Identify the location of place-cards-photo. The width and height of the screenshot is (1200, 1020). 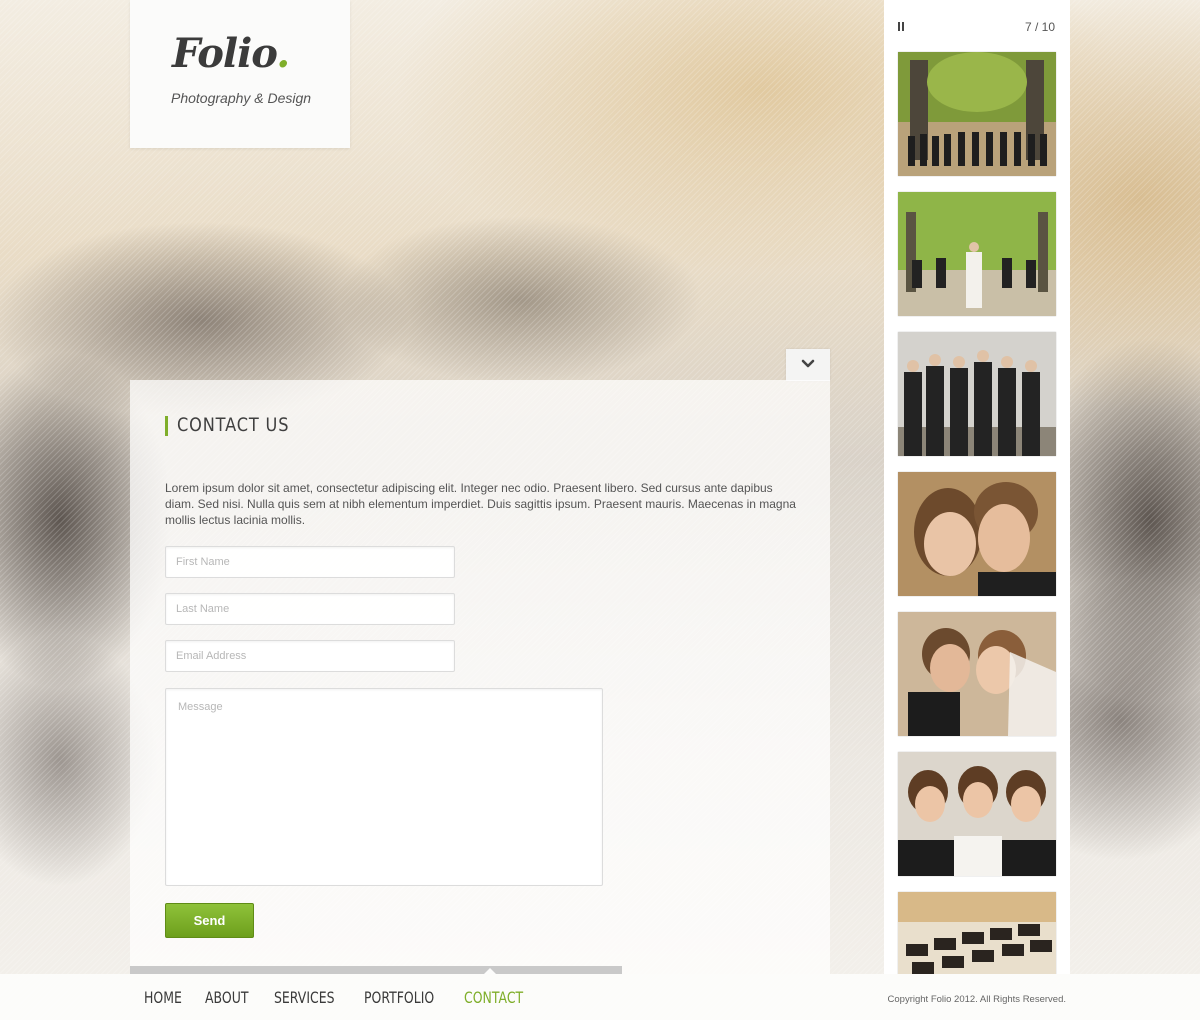
(977, 933).